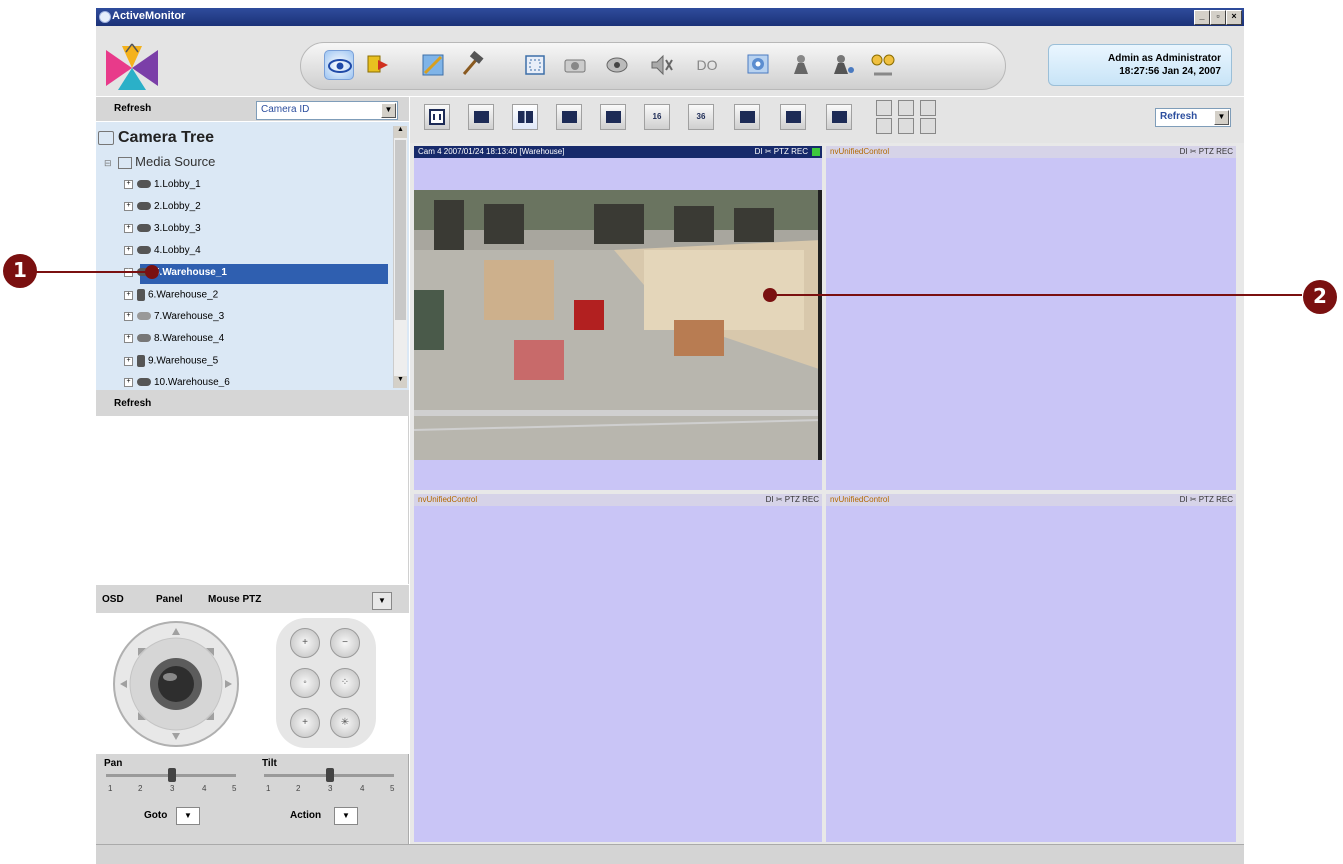 This screenshot has width=1343, height=864. What do you see at coordinates (20, 270) in the screenshot?
I see `callout-1-label: 1` at bounding box center [20, 270].